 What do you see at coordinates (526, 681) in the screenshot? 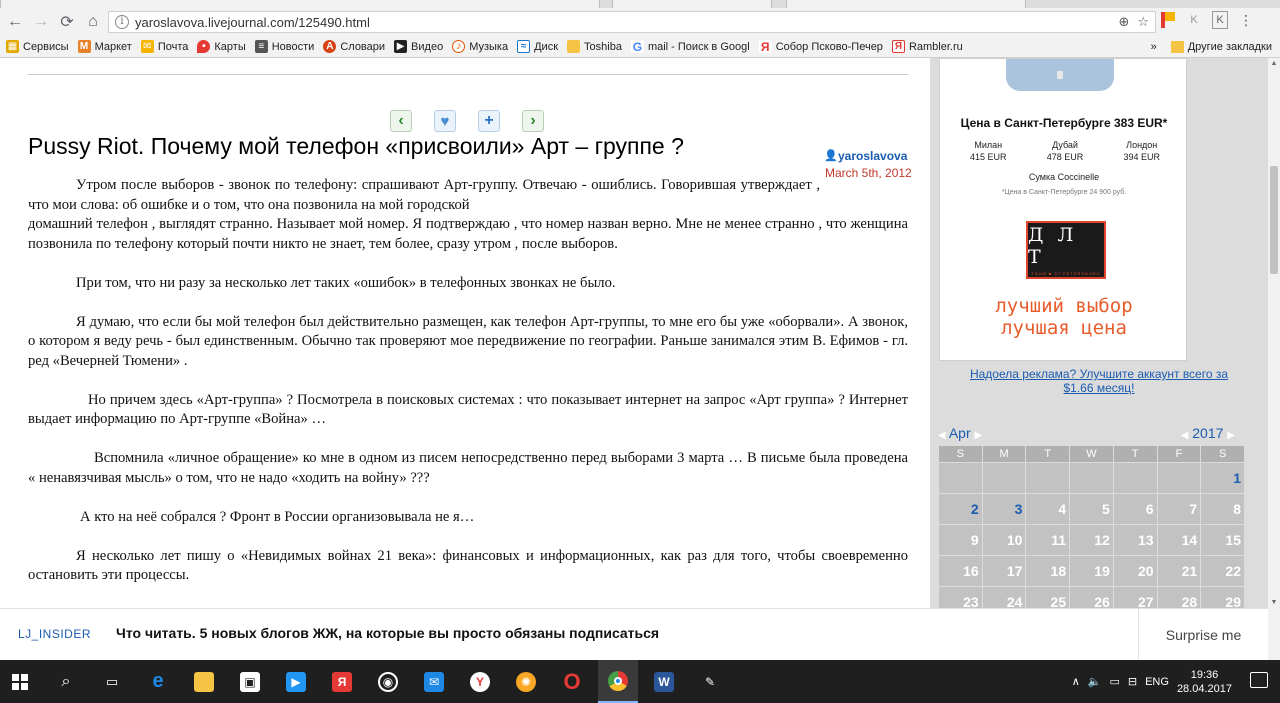
I see `app-button: ✺` at bounding box center [526, 681].